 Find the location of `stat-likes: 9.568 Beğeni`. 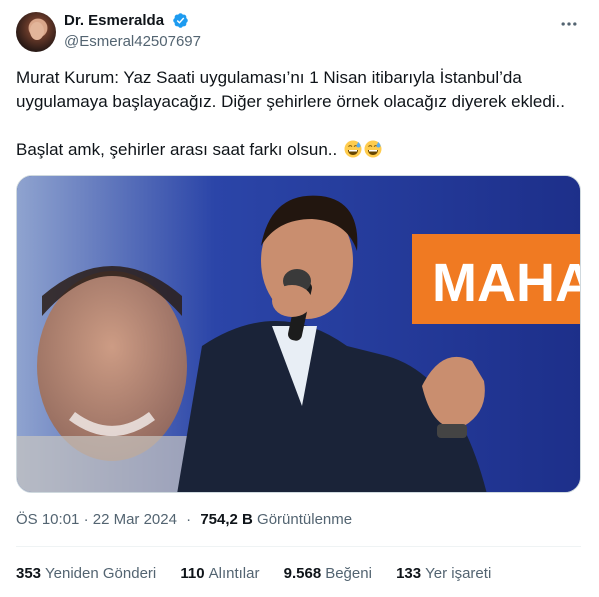

stat-likes: 9.568 Beğeni is located at coordinates (328, 573).